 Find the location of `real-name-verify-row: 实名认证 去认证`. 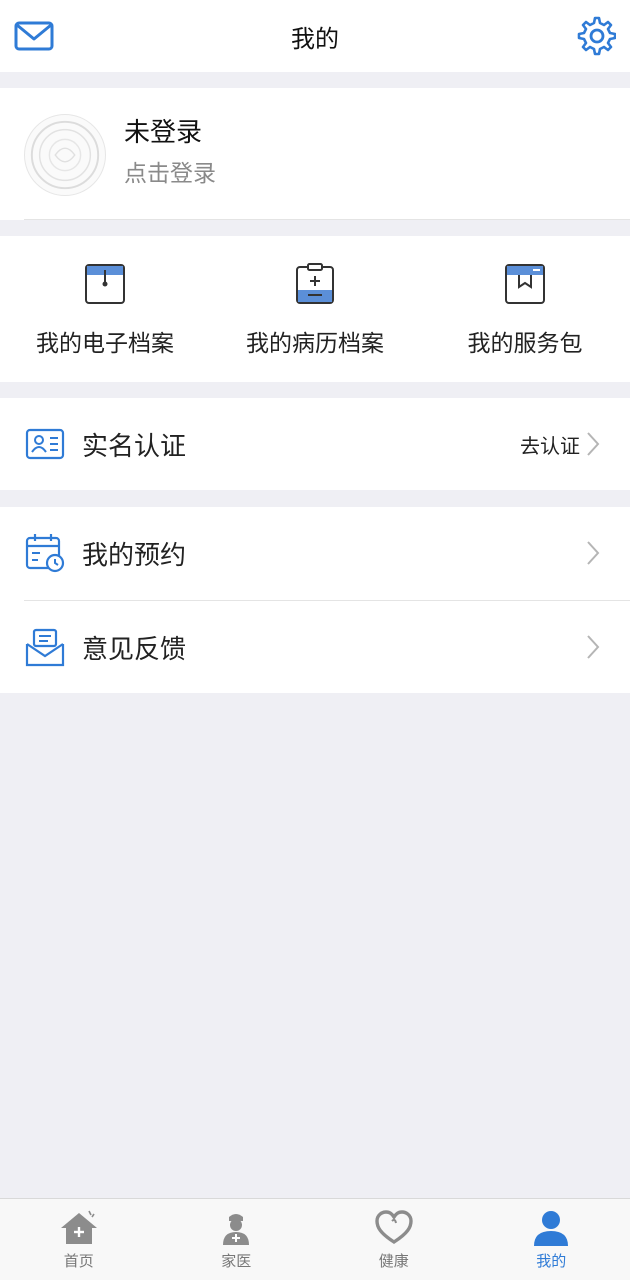

real-name-verify-row: 实名认证 去认证 is located at coordinates (315, 444).